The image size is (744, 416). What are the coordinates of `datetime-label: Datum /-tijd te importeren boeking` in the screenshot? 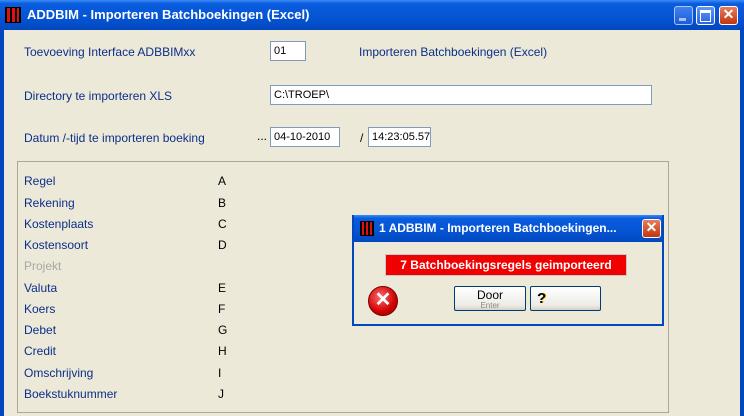 It's located at (114, 138).